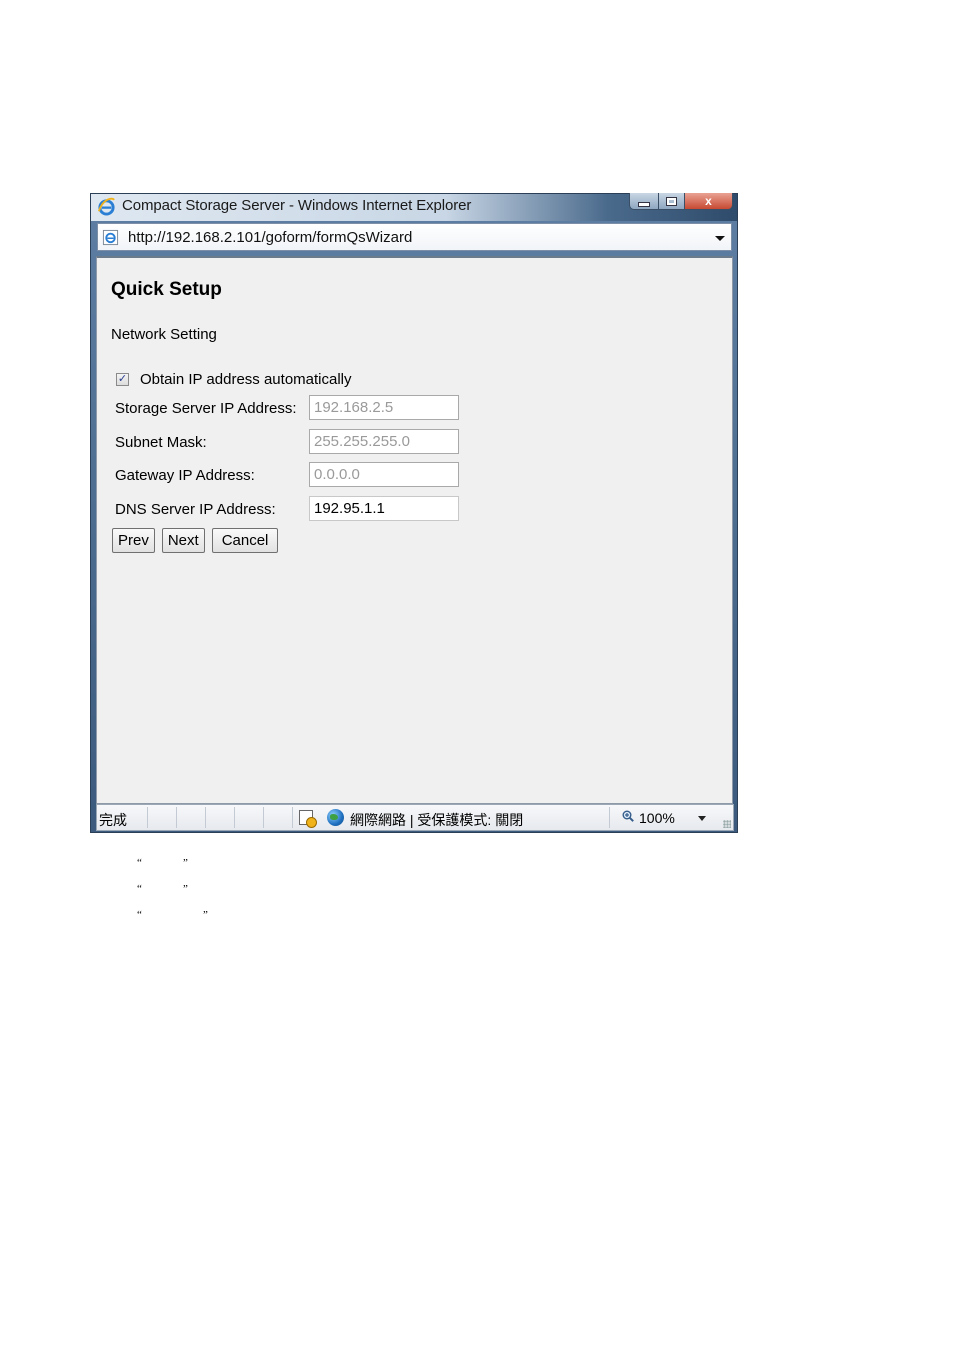  I want to click on close-button: x, so click(709, 201).